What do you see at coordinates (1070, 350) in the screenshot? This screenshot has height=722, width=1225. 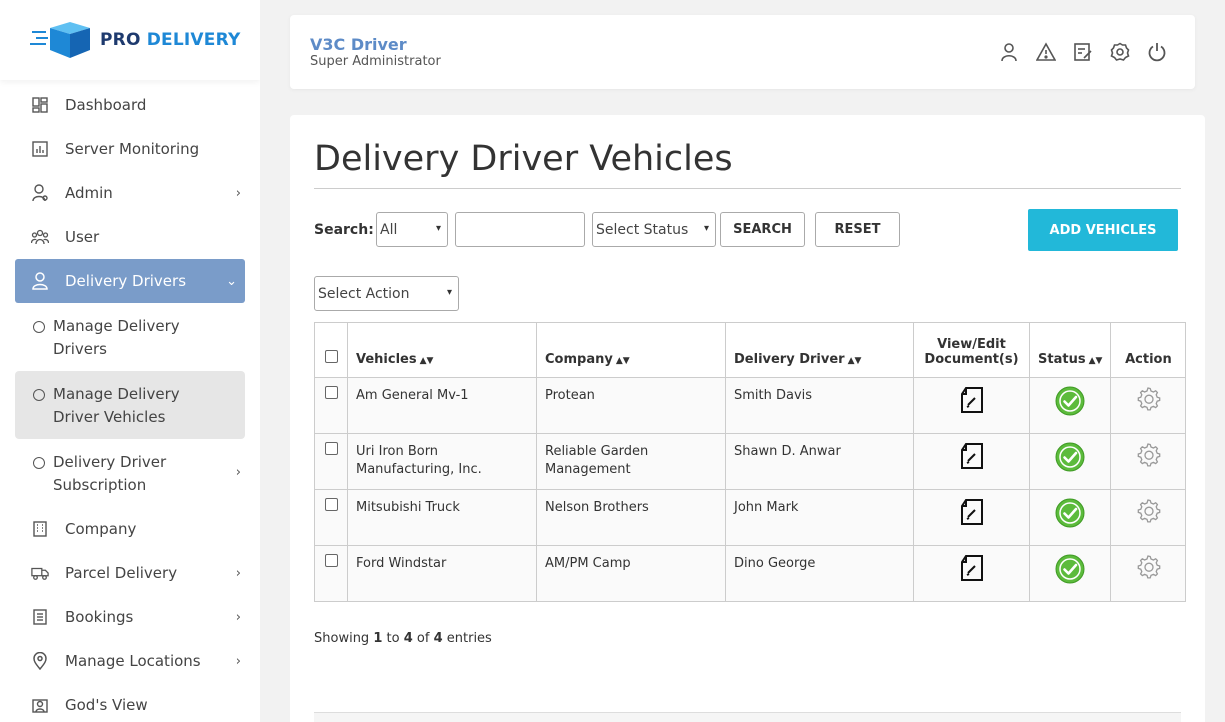 I see `column-header-status: Status ▲▼` at bounding box center [1070, 350].